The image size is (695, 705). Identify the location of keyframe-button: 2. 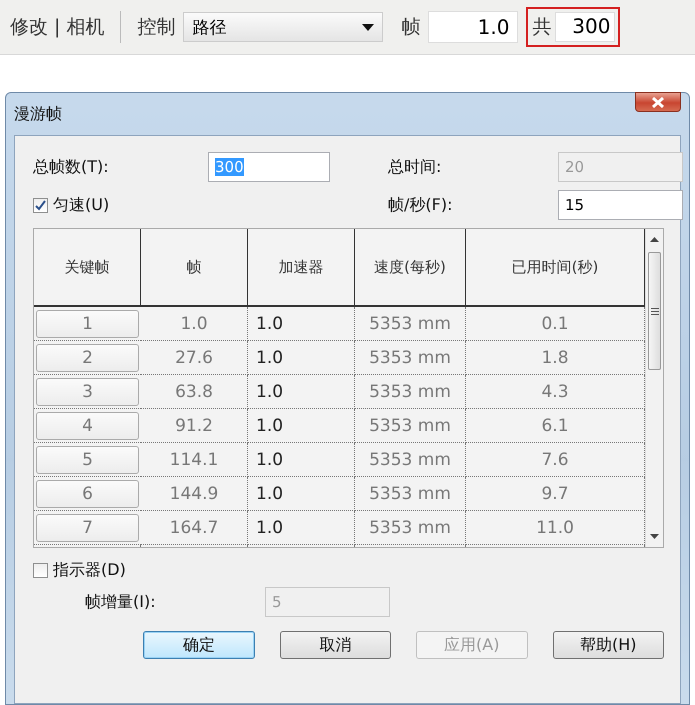
(87, 358).